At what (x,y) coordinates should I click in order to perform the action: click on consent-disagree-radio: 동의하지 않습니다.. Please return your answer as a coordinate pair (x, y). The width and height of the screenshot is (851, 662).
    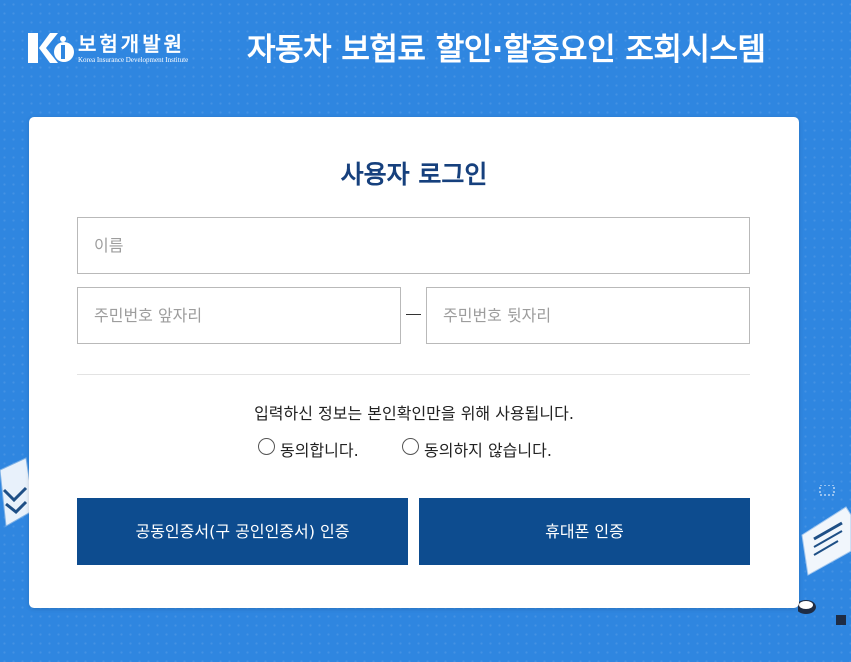
    Looking at the image, I should click on (492, 448).